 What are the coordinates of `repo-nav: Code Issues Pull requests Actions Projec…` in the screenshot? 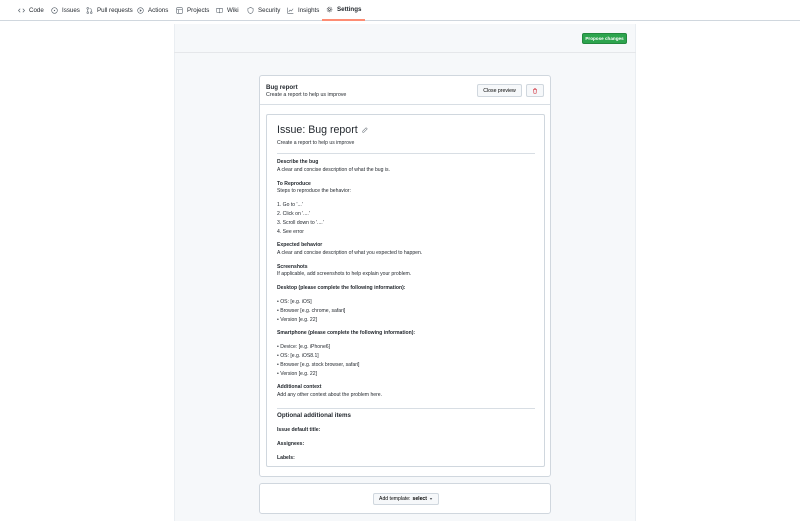 It's located at (400, 10).